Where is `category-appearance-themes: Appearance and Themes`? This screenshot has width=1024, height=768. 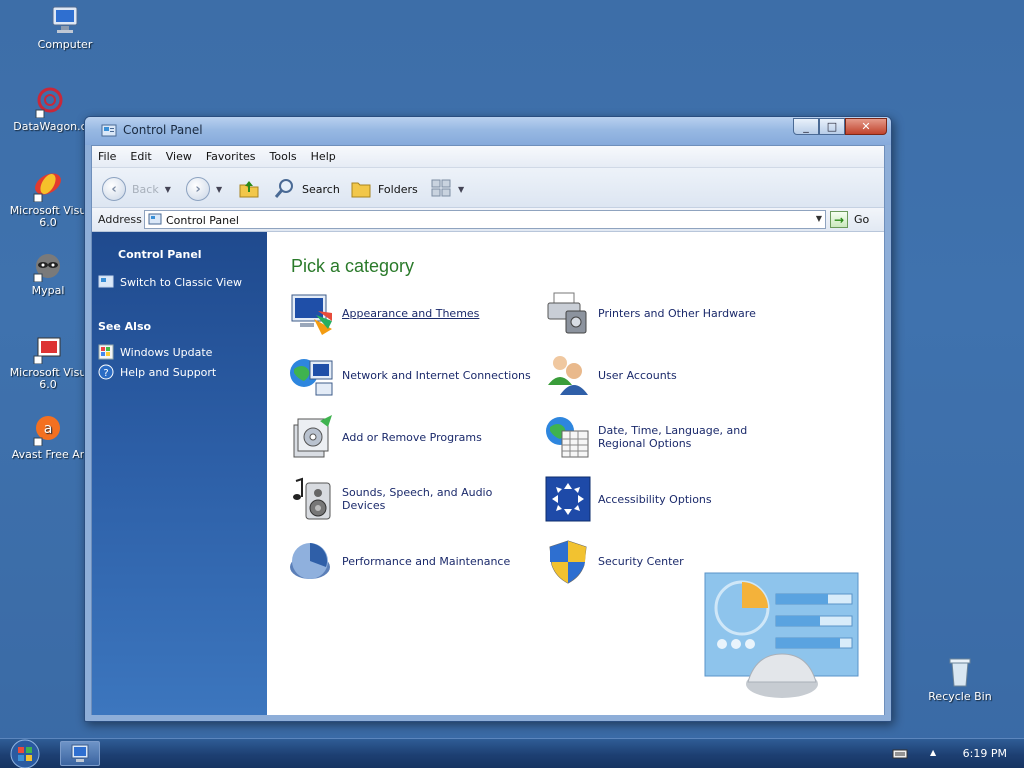 category-appearance-themes: Appearance and Themes is located at coordinates (413, 313).